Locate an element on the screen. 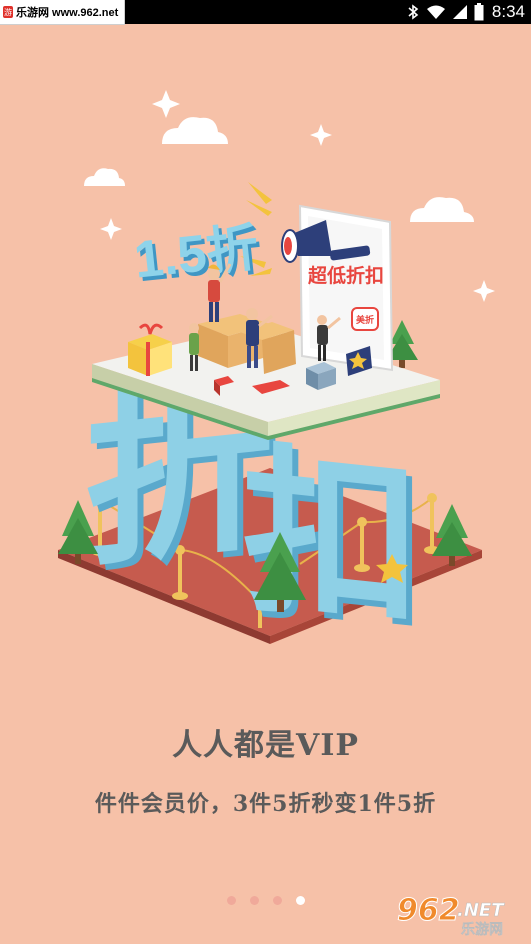 This screenshot has width=531, height=944. site-logo-icon: 游 is located at coordinates (8, 12).